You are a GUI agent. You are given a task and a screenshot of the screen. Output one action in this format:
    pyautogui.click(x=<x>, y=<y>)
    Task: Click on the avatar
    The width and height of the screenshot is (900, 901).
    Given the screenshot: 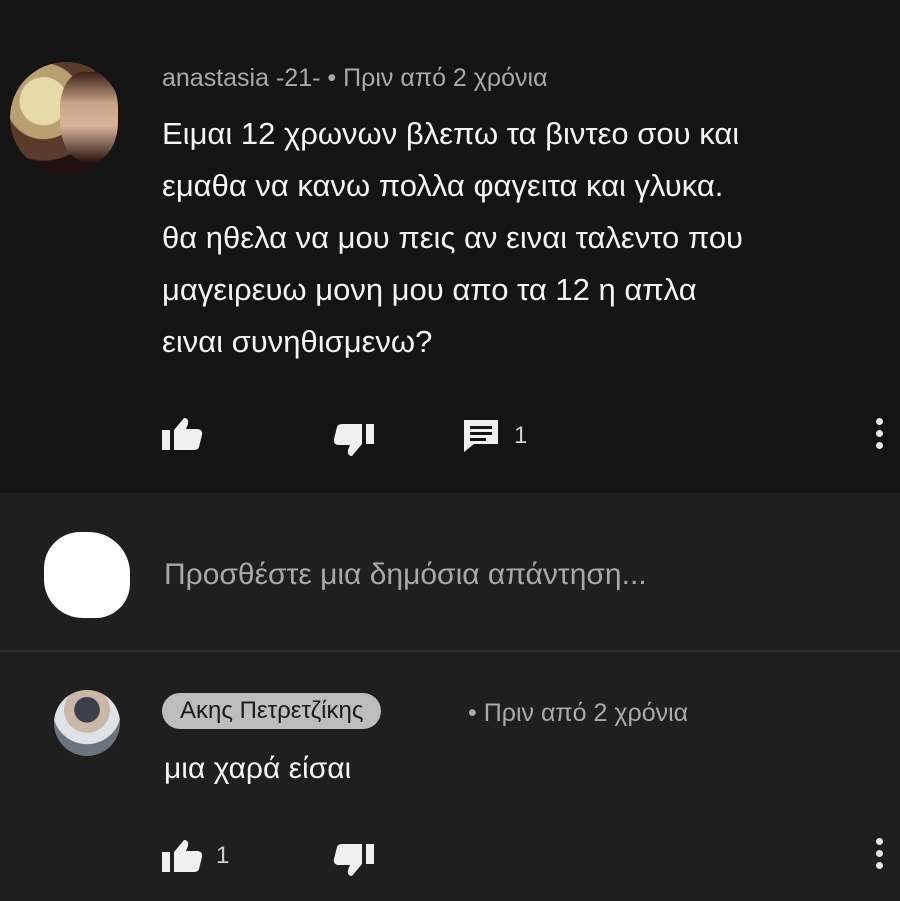 What is the action you would take?
    pyautogui.click(x=66, y=118)
    